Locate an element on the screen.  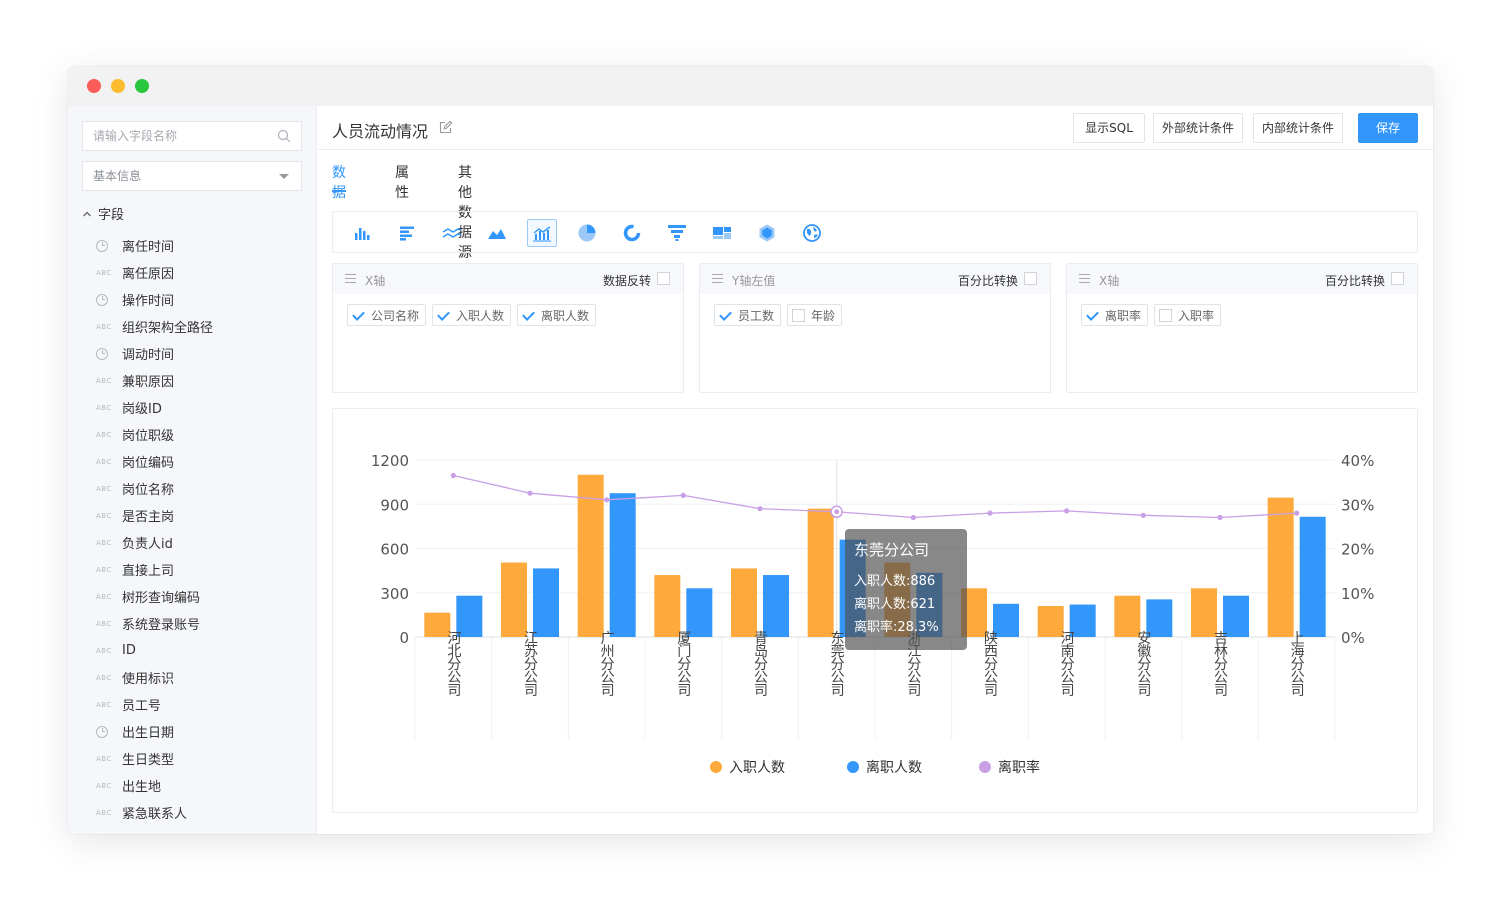
x-category-label: 吉林分公司 is located at coordinates (1220, 664).